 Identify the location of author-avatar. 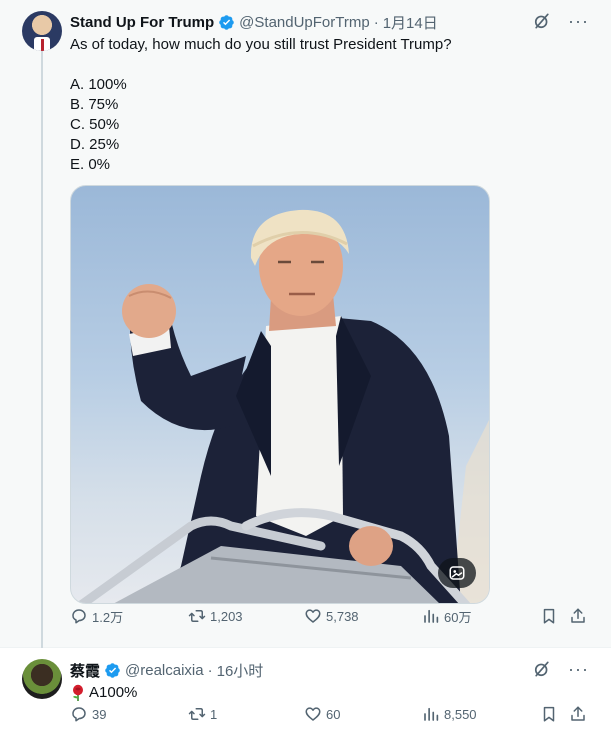
(42, 31).